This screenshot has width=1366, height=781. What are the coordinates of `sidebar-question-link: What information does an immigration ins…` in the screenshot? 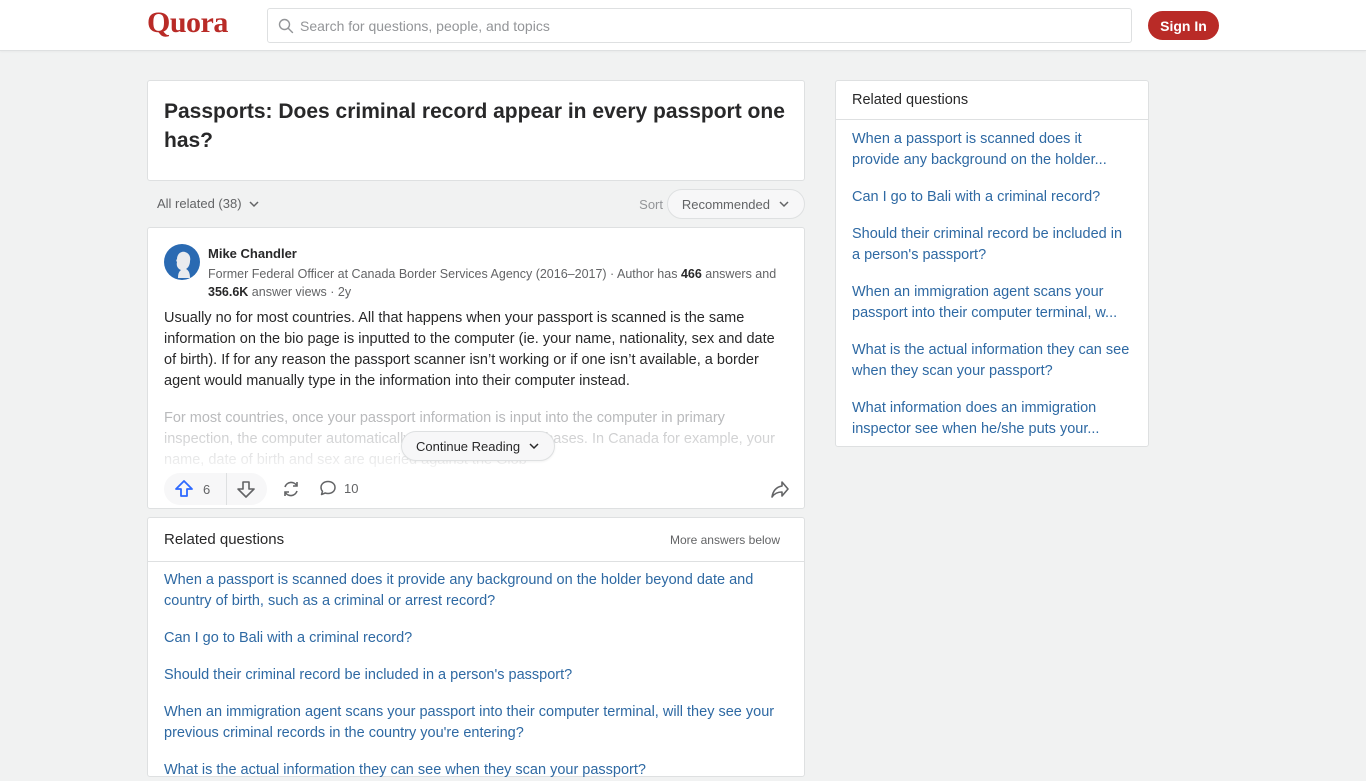 It's located at (992, 419).